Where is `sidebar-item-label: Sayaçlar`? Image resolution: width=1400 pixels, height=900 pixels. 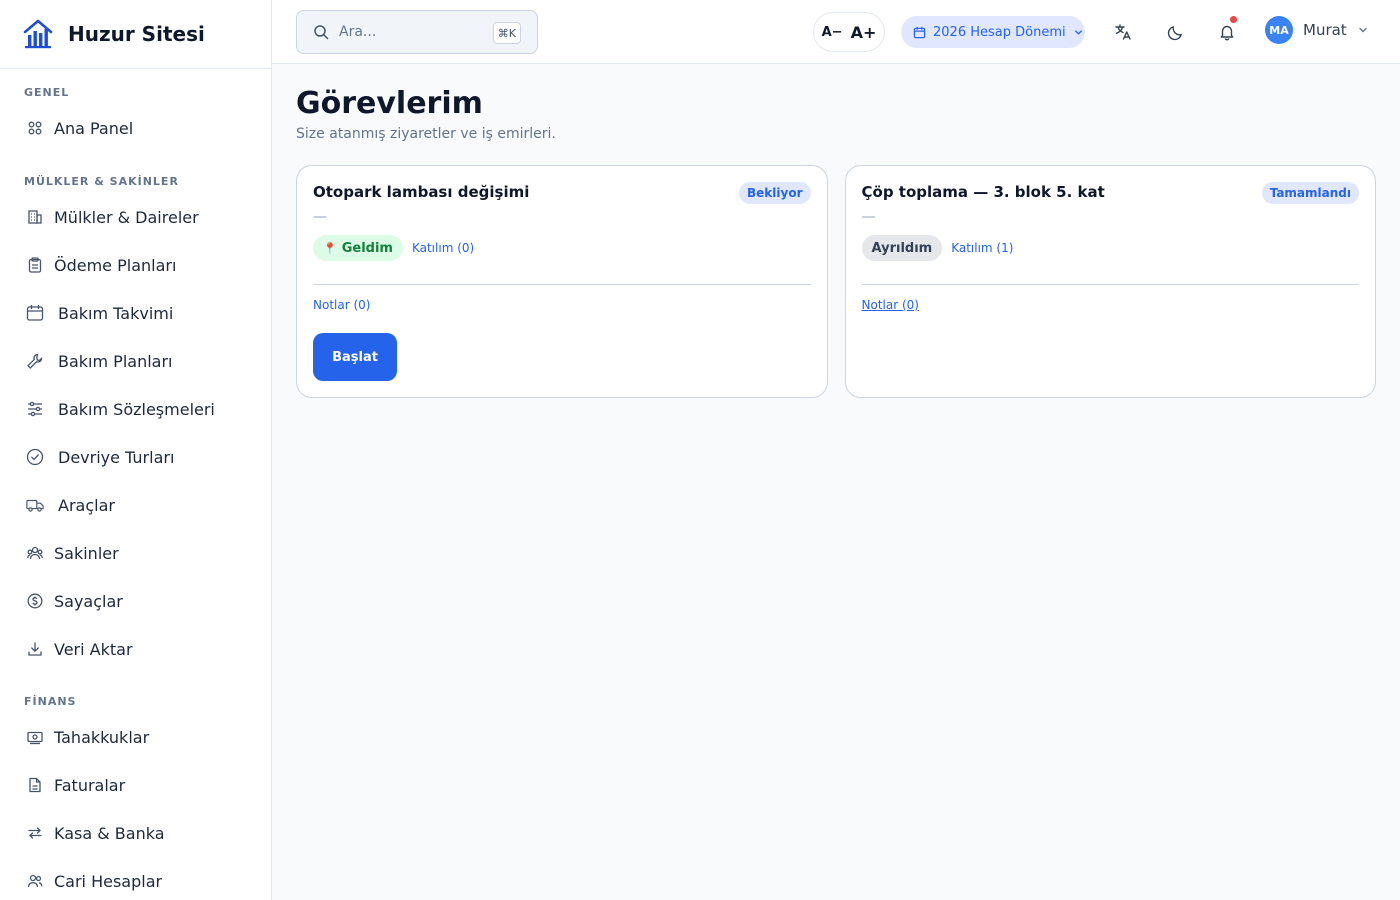
sidebar-item-label: Sayaçlar is located at coordinates (88, 601).